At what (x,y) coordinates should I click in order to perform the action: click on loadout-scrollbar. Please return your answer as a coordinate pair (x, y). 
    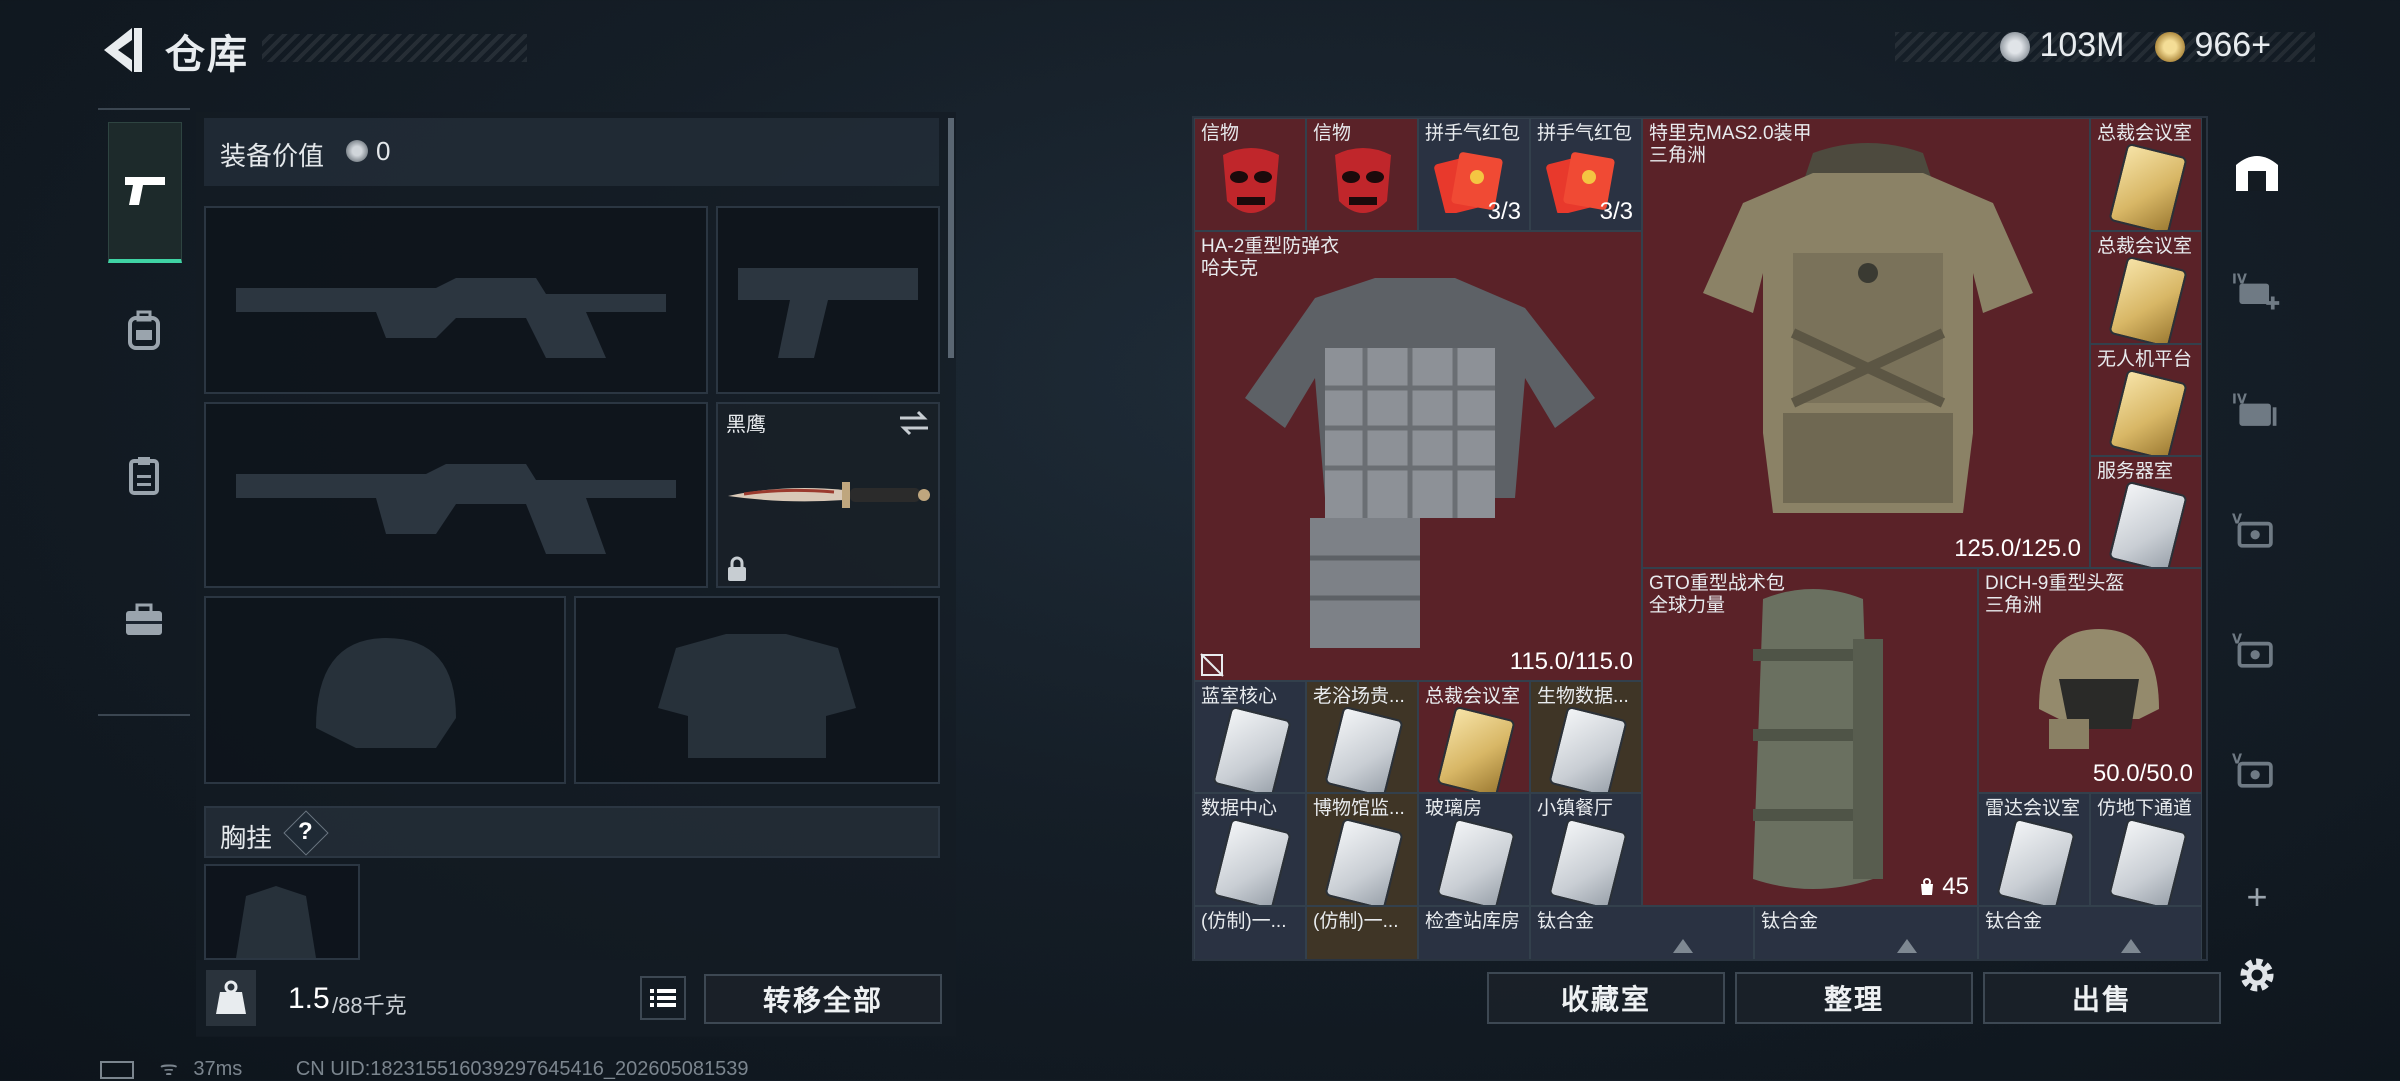
    Looking at the image, I should click on (951, 238).